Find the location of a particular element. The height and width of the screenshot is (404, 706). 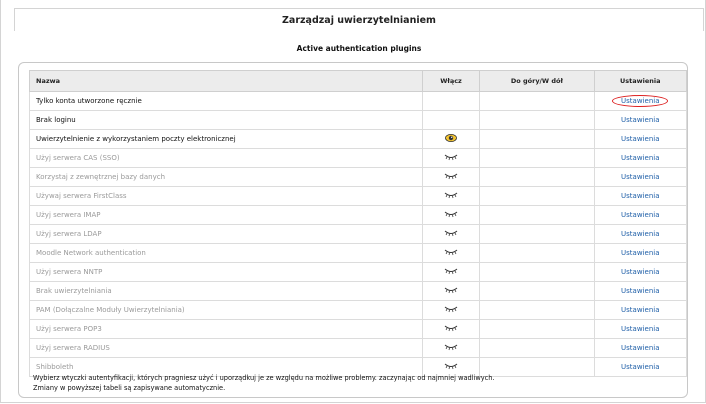

eye-open-icon is located at coordinates (451, 139).